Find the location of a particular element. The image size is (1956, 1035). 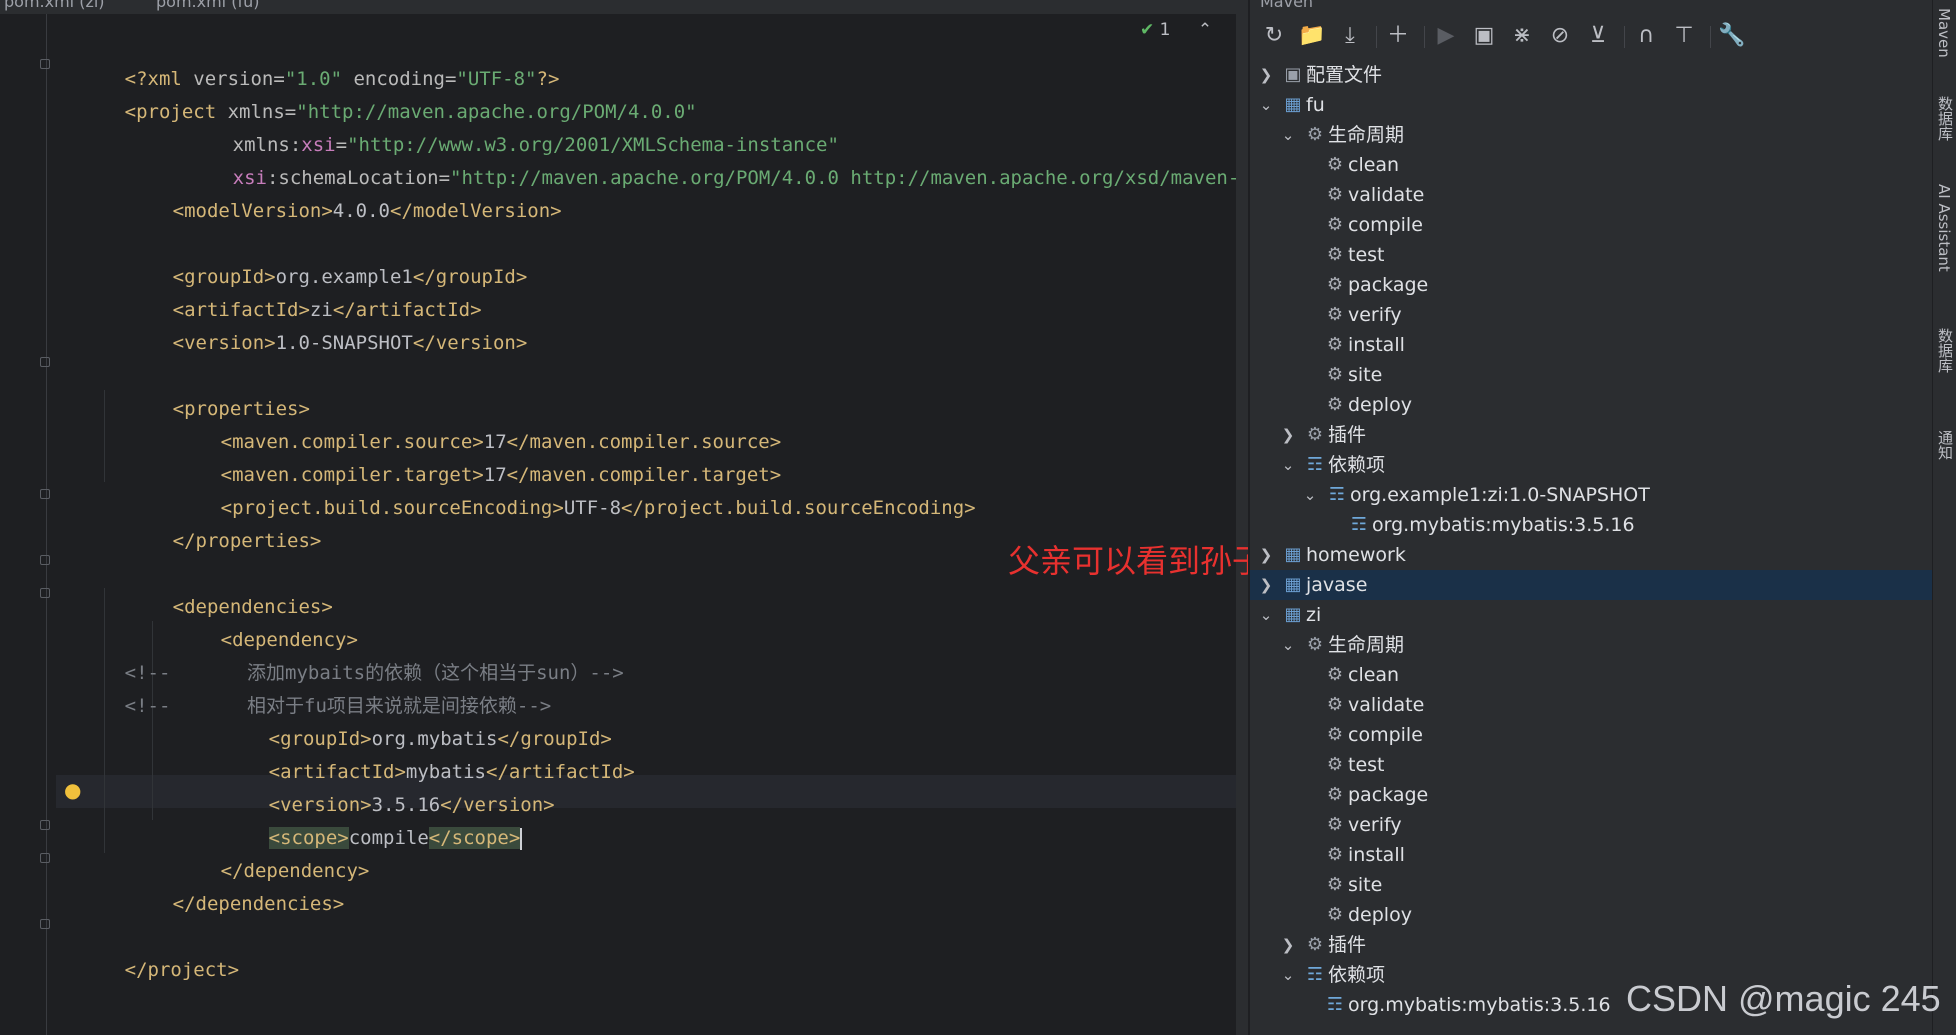

tool-window-database-2: 数据库 is located at coordinates (1945, 350).